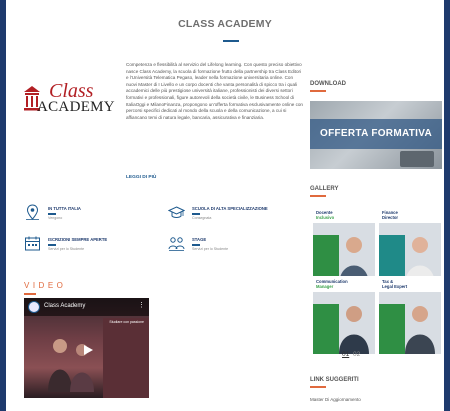 The width and height of the screenshot is (450, 411). Describe the element at coordinates (395, 286) in the screenshot. I see `gallery-caption-sub: Legal Expert` at that location.